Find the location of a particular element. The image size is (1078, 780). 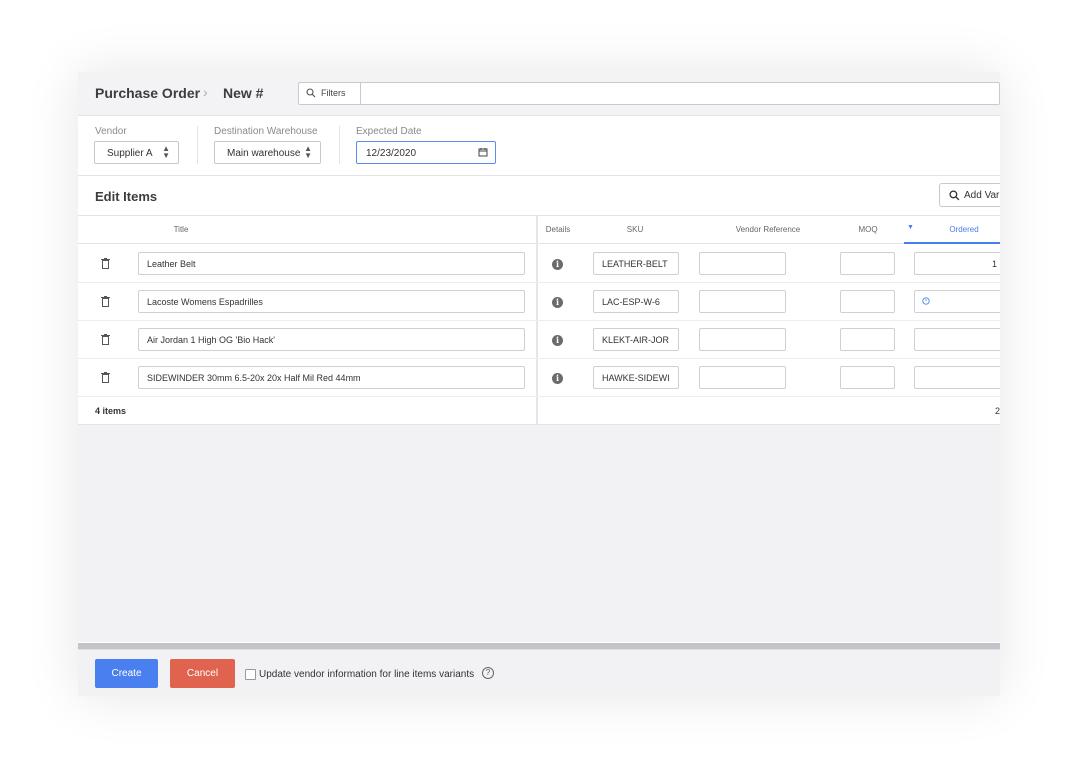

breadcrumb-root: Purchase Order is located at coordinates (147, 93).